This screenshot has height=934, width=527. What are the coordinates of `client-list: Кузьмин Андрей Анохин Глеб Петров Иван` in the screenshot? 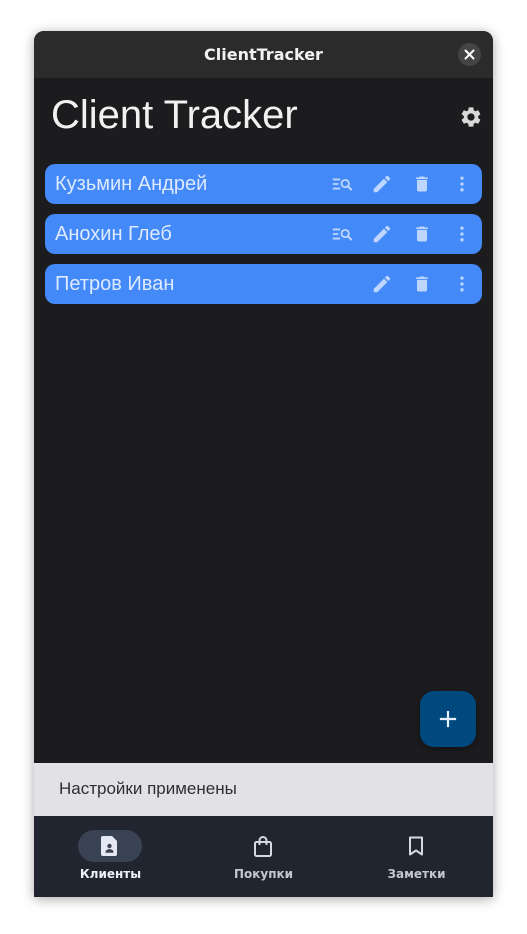 It's located at (263, 239).